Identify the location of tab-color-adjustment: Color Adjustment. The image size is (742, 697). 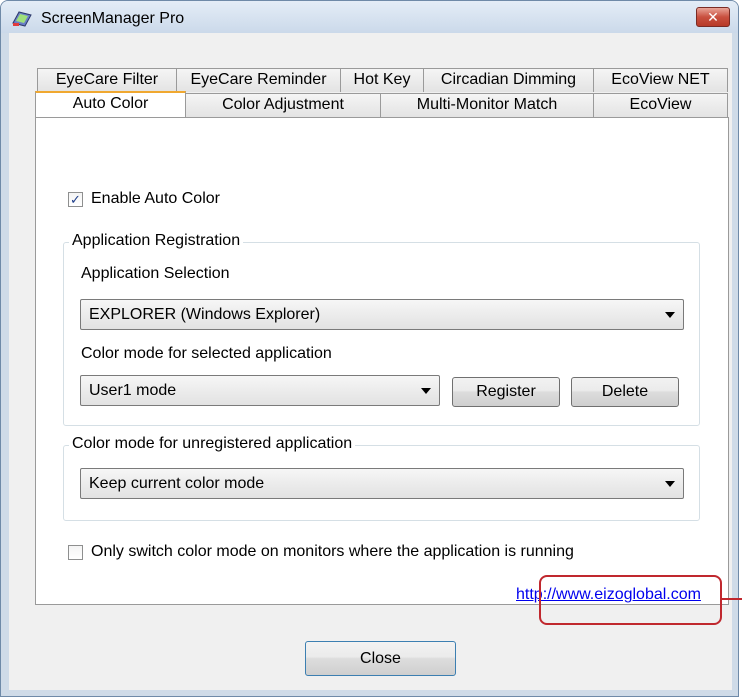
(283, 105).